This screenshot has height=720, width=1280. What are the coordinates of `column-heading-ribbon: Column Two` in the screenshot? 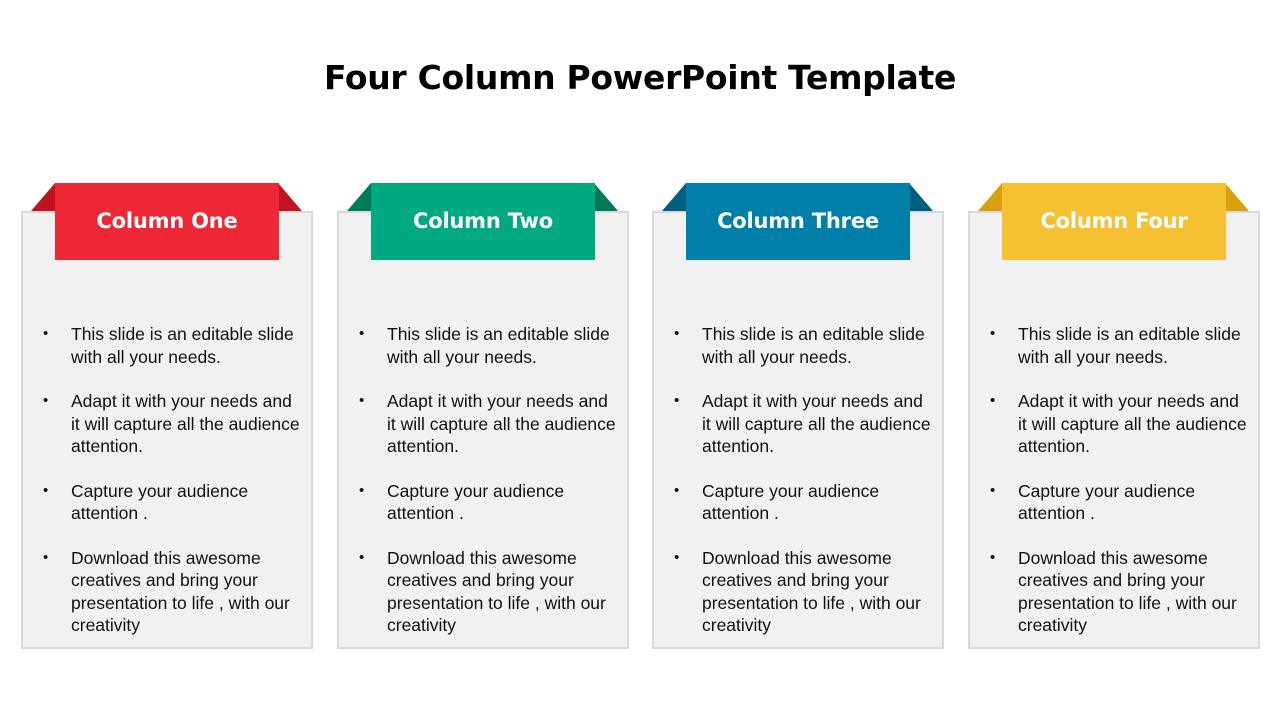 It's located at (483, 221).